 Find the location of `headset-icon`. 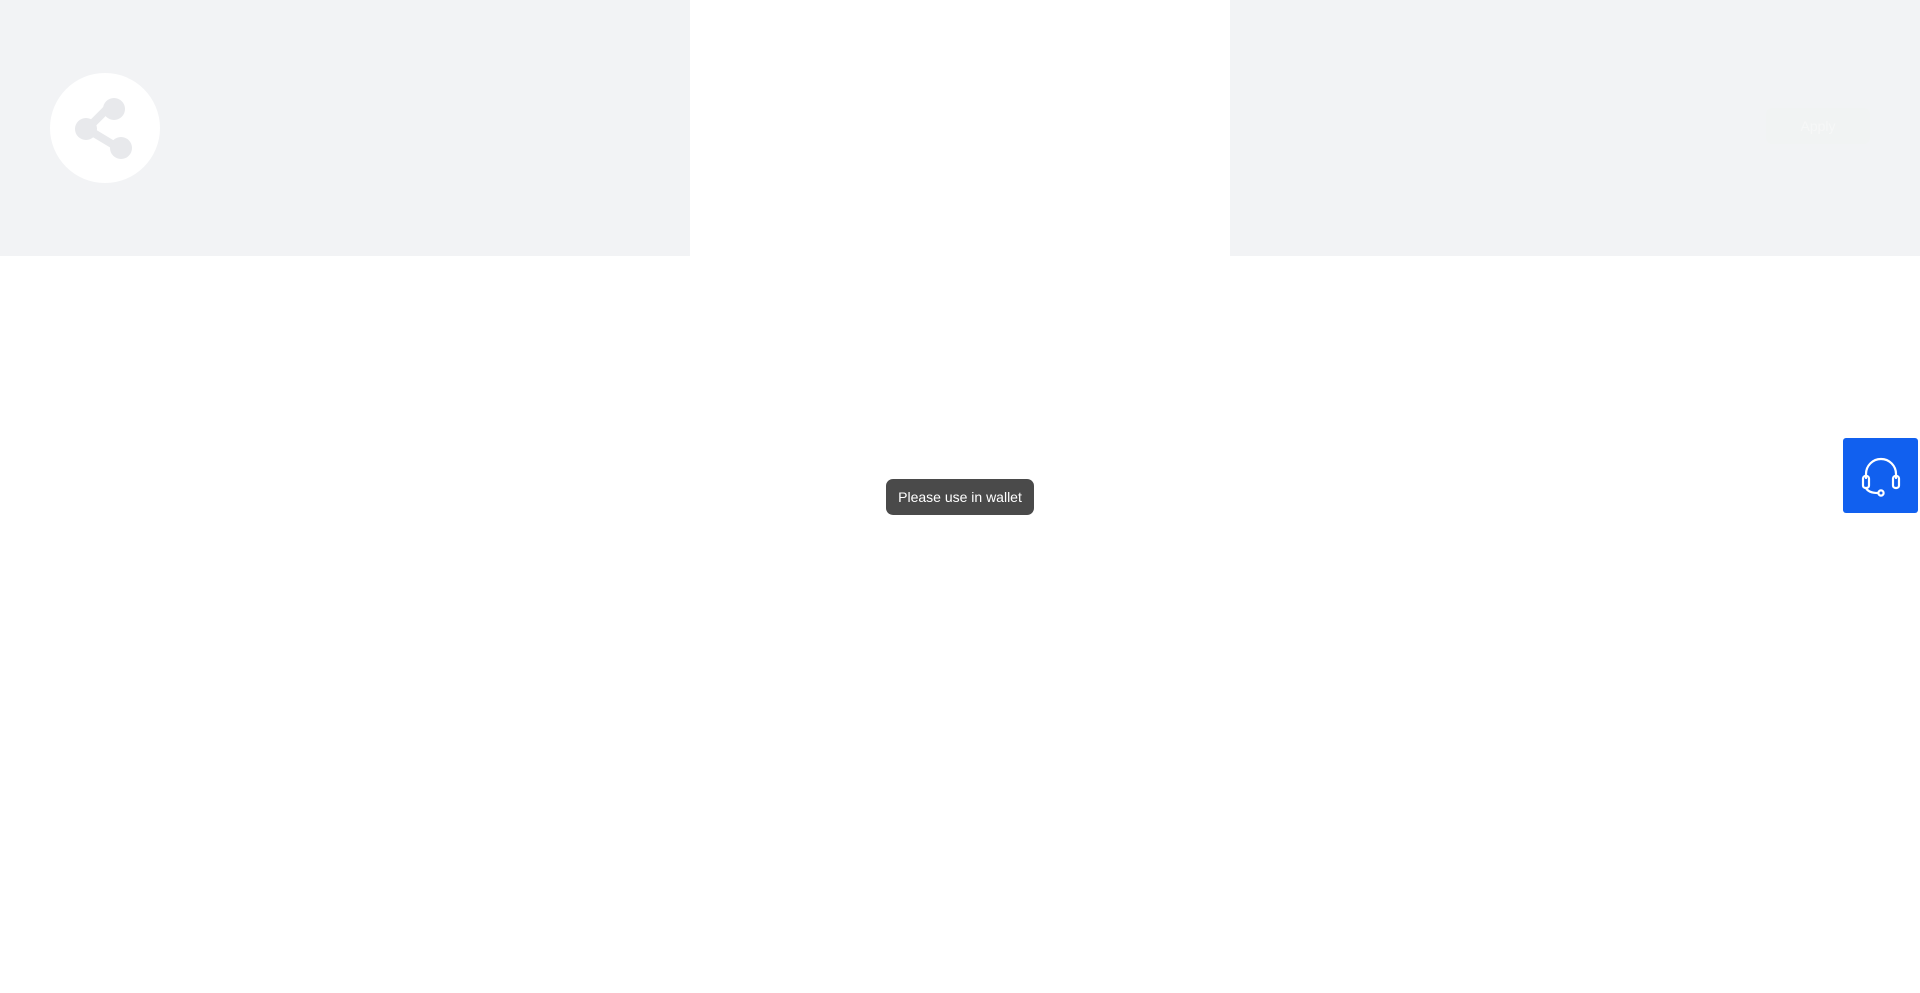

headset-icon is located at coordinates (1880, 477).